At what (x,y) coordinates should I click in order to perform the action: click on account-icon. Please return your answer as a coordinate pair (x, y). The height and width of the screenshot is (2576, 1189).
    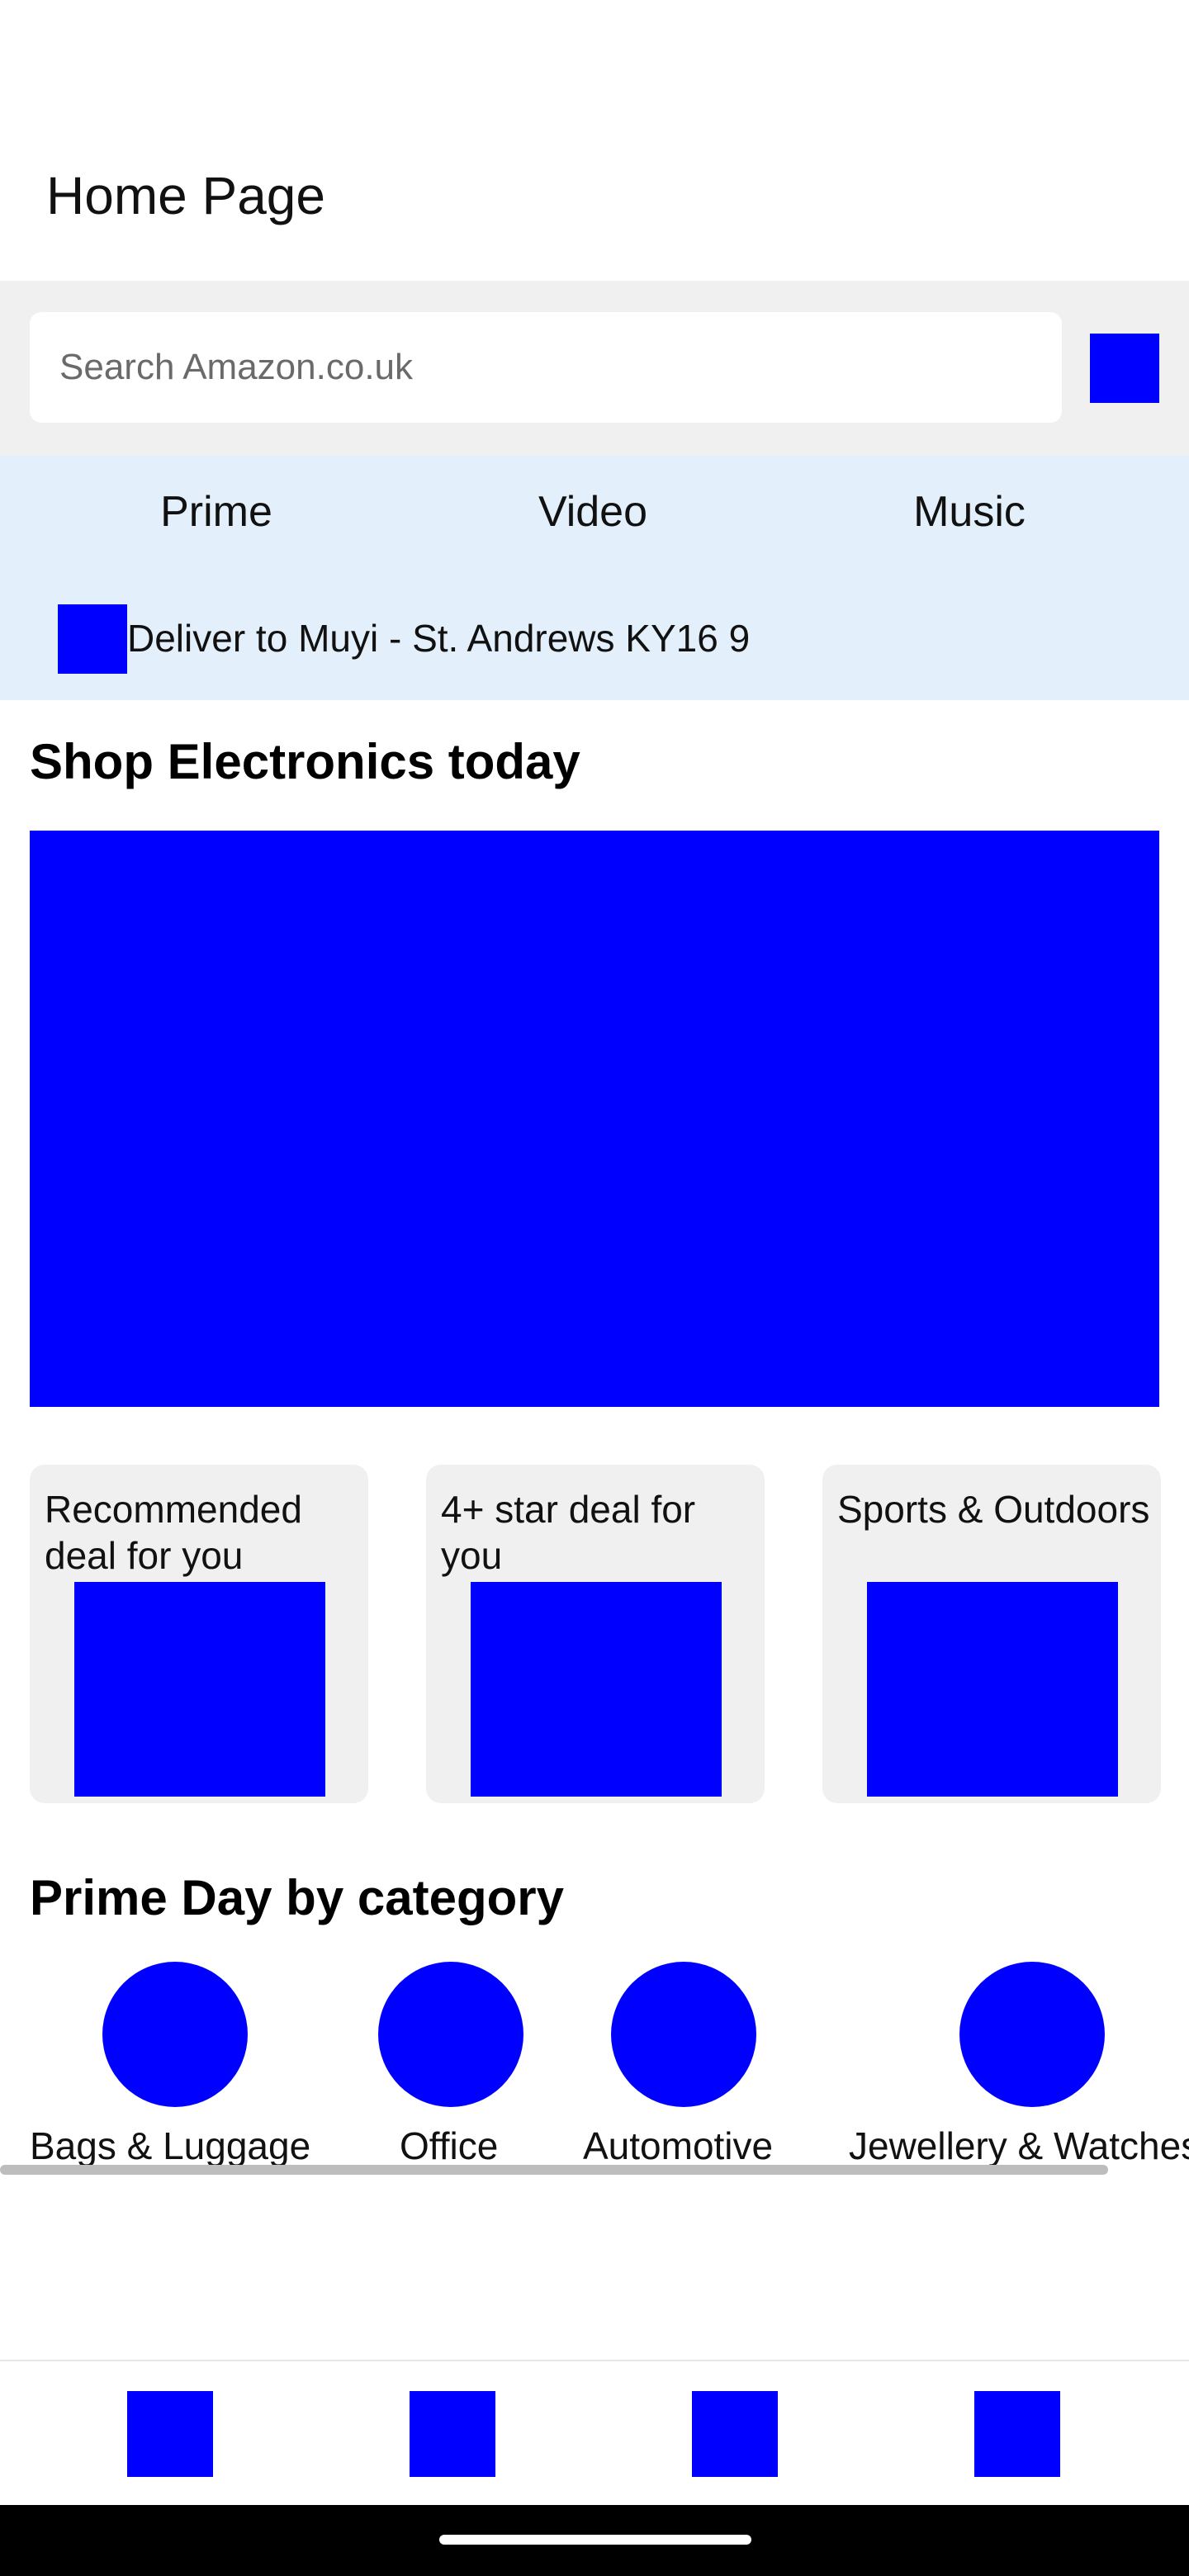
    Looking at the image, I should click on (452, 2434).